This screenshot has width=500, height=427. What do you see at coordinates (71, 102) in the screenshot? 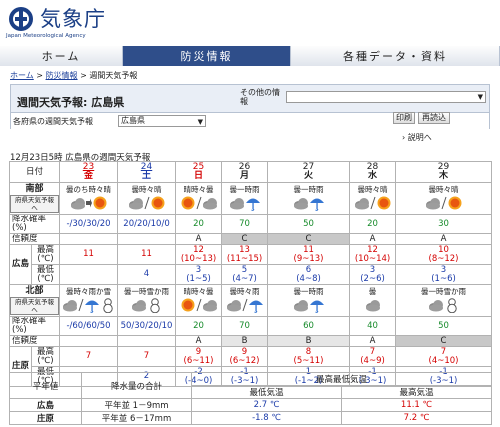
I see `panel-title: 週間天気予報: 広島県` at bounding box center [71, 102].